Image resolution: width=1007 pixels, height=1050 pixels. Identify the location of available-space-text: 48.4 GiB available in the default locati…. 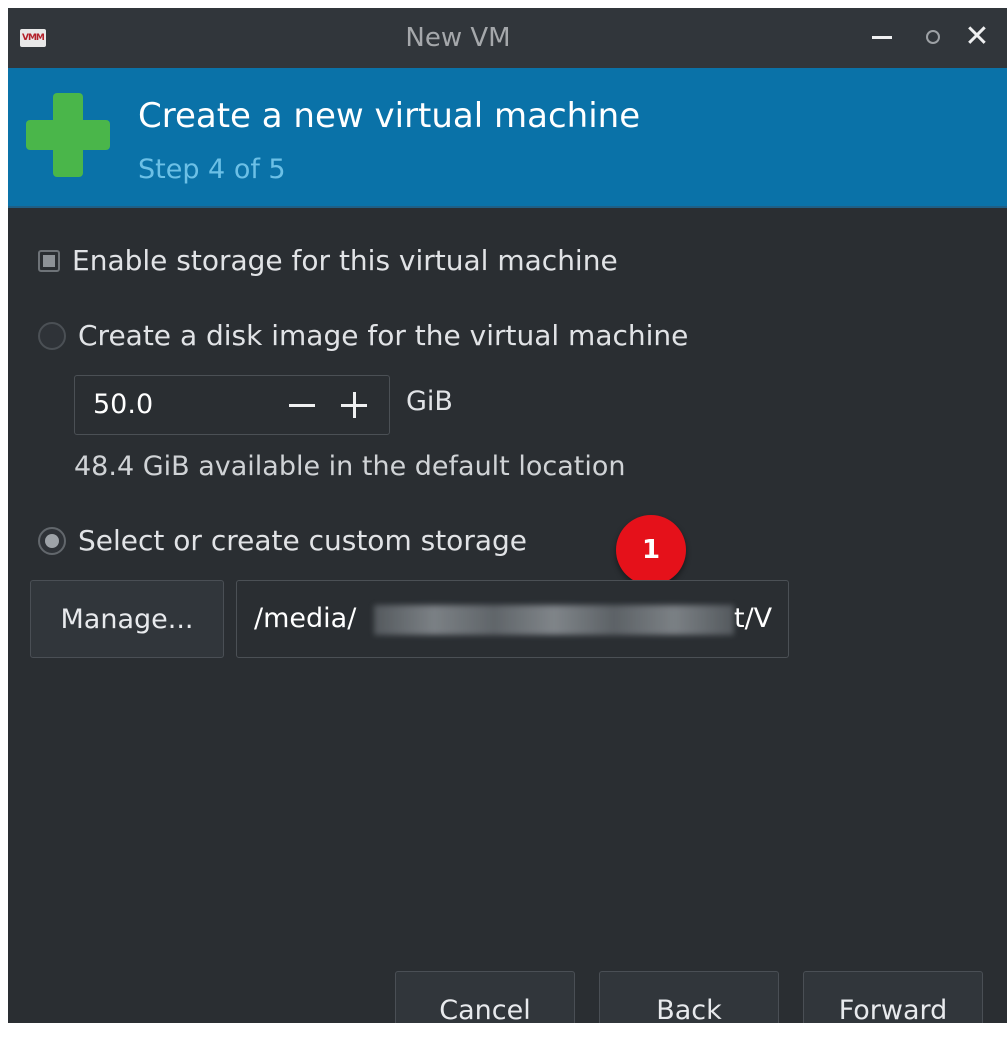
(350, 466).